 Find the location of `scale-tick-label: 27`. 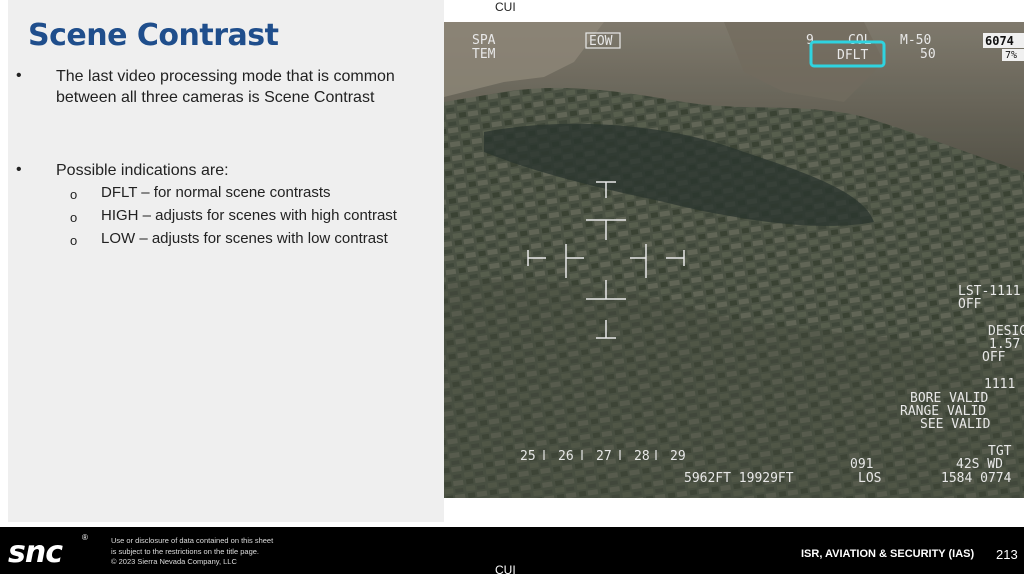

scale-tick-label: 27 is located at coordinates (604, 456).